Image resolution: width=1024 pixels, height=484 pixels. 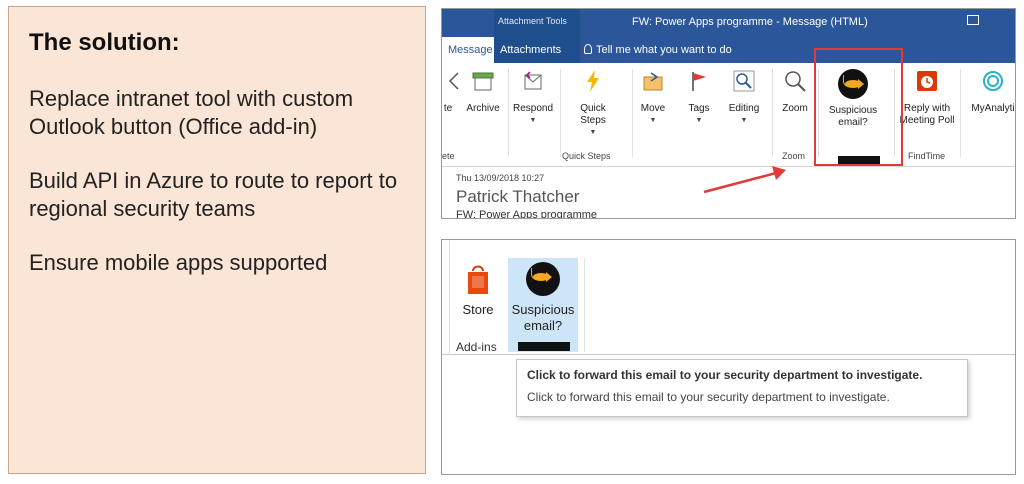 I want to click on delete-icon, so click(x=453, y=81).